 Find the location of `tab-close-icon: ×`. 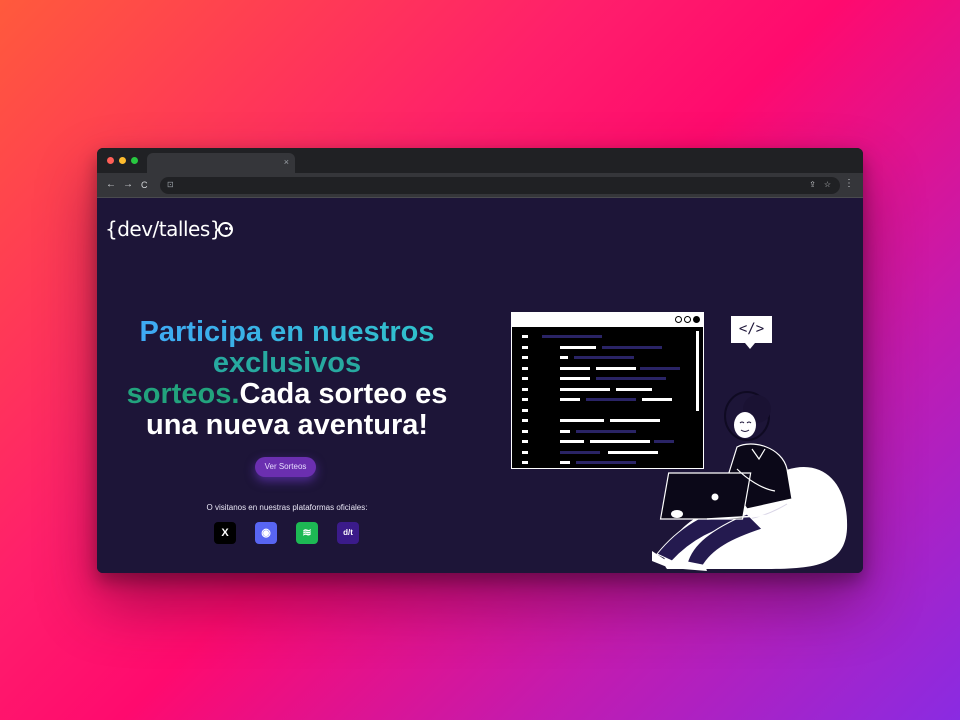

tab-close-icon: × is located at coordinates (286, 162).